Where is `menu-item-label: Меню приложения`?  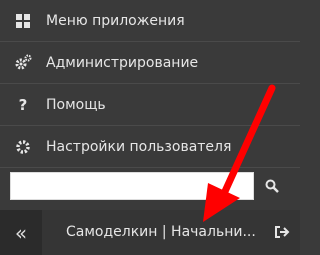 menu-item-label: Меню приложения is located at coordinates (115, 20).